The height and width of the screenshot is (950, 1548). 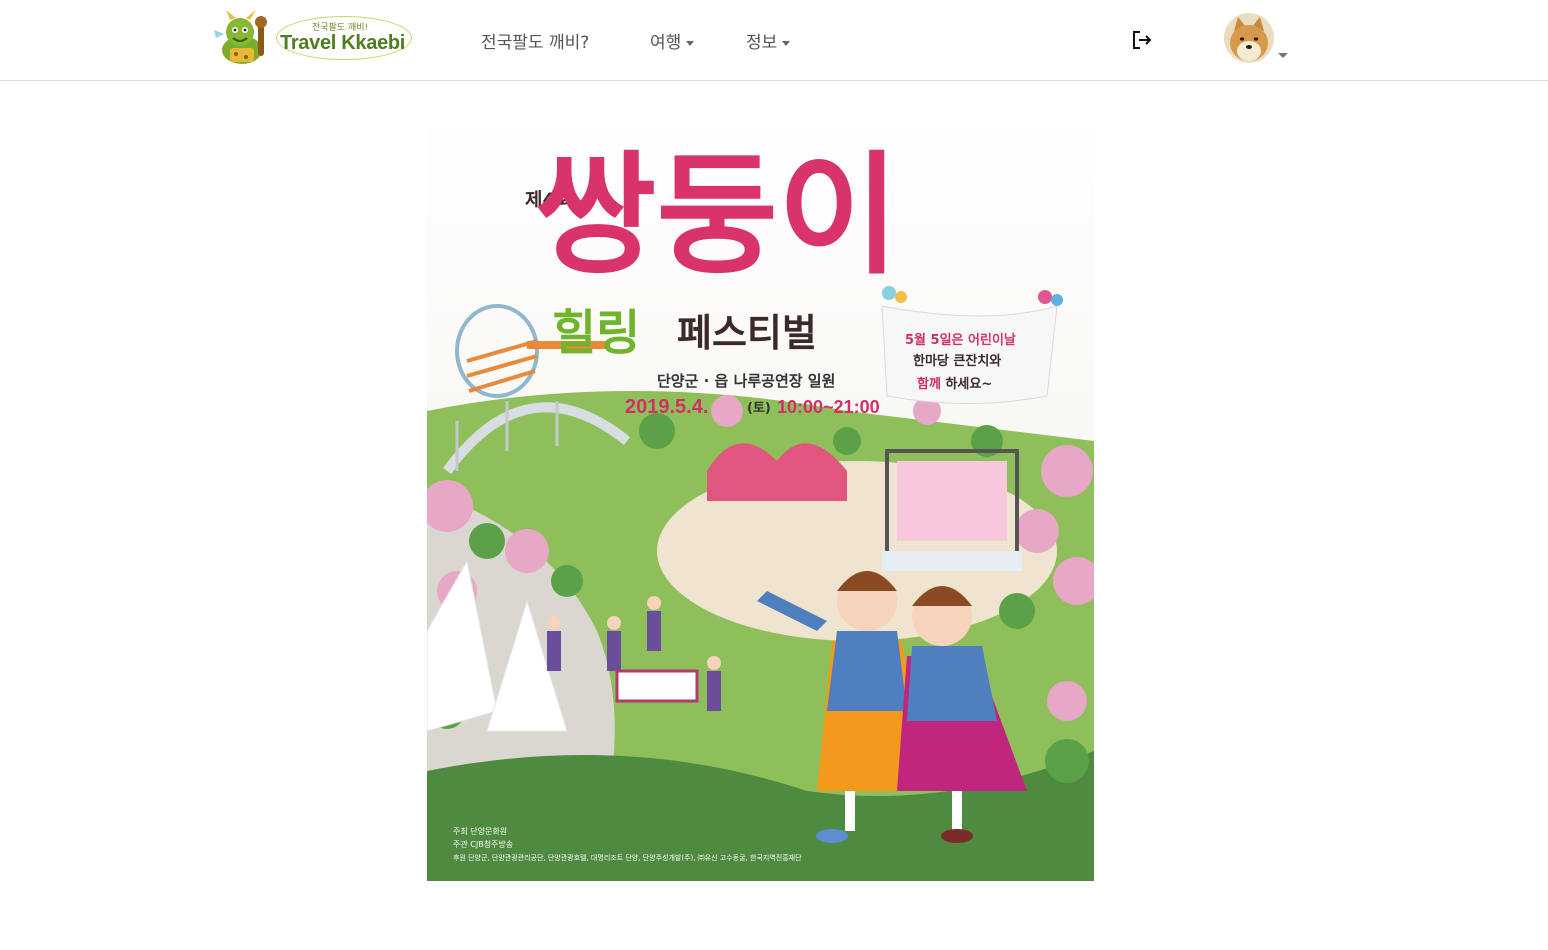 I want to click on travel-kkaebi-logo: 전국팔도 깨비! Travel Kkaebi, so click(x=314, y=38).